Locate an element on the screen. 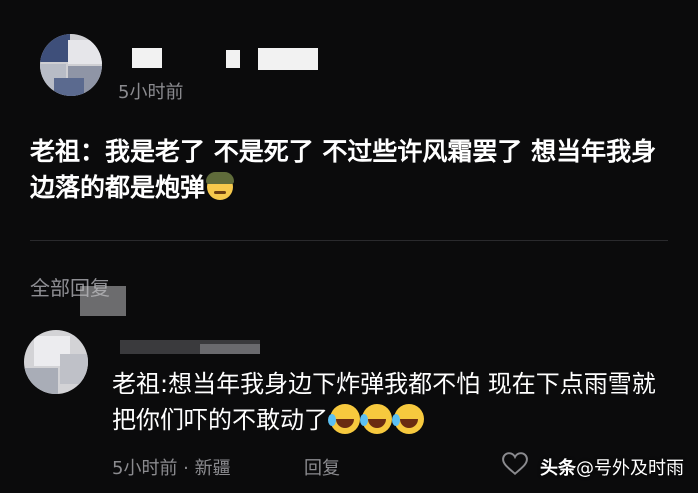  comment-text: 老祖：我是老了 不是死了 不过些许风霜罢了 想当年我身边落的都是炮弹 is located at coordinates (343, 169).